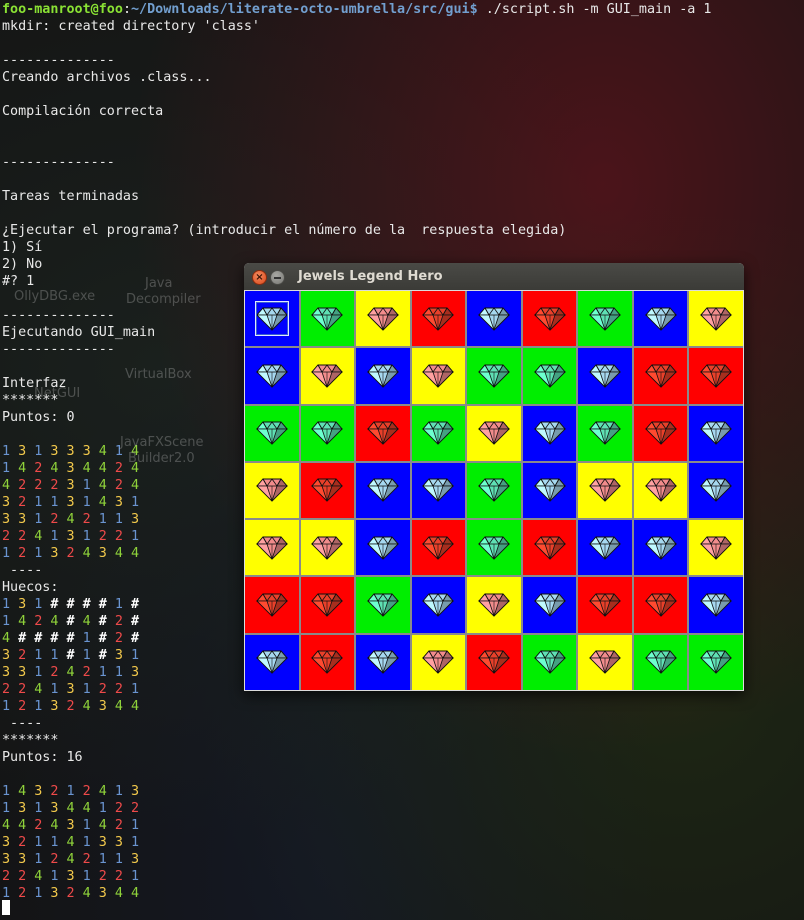  What do you see at coordinates (259, 277) in the screenshot?
I see `close-button: ×` at bounding box center [259, 277].